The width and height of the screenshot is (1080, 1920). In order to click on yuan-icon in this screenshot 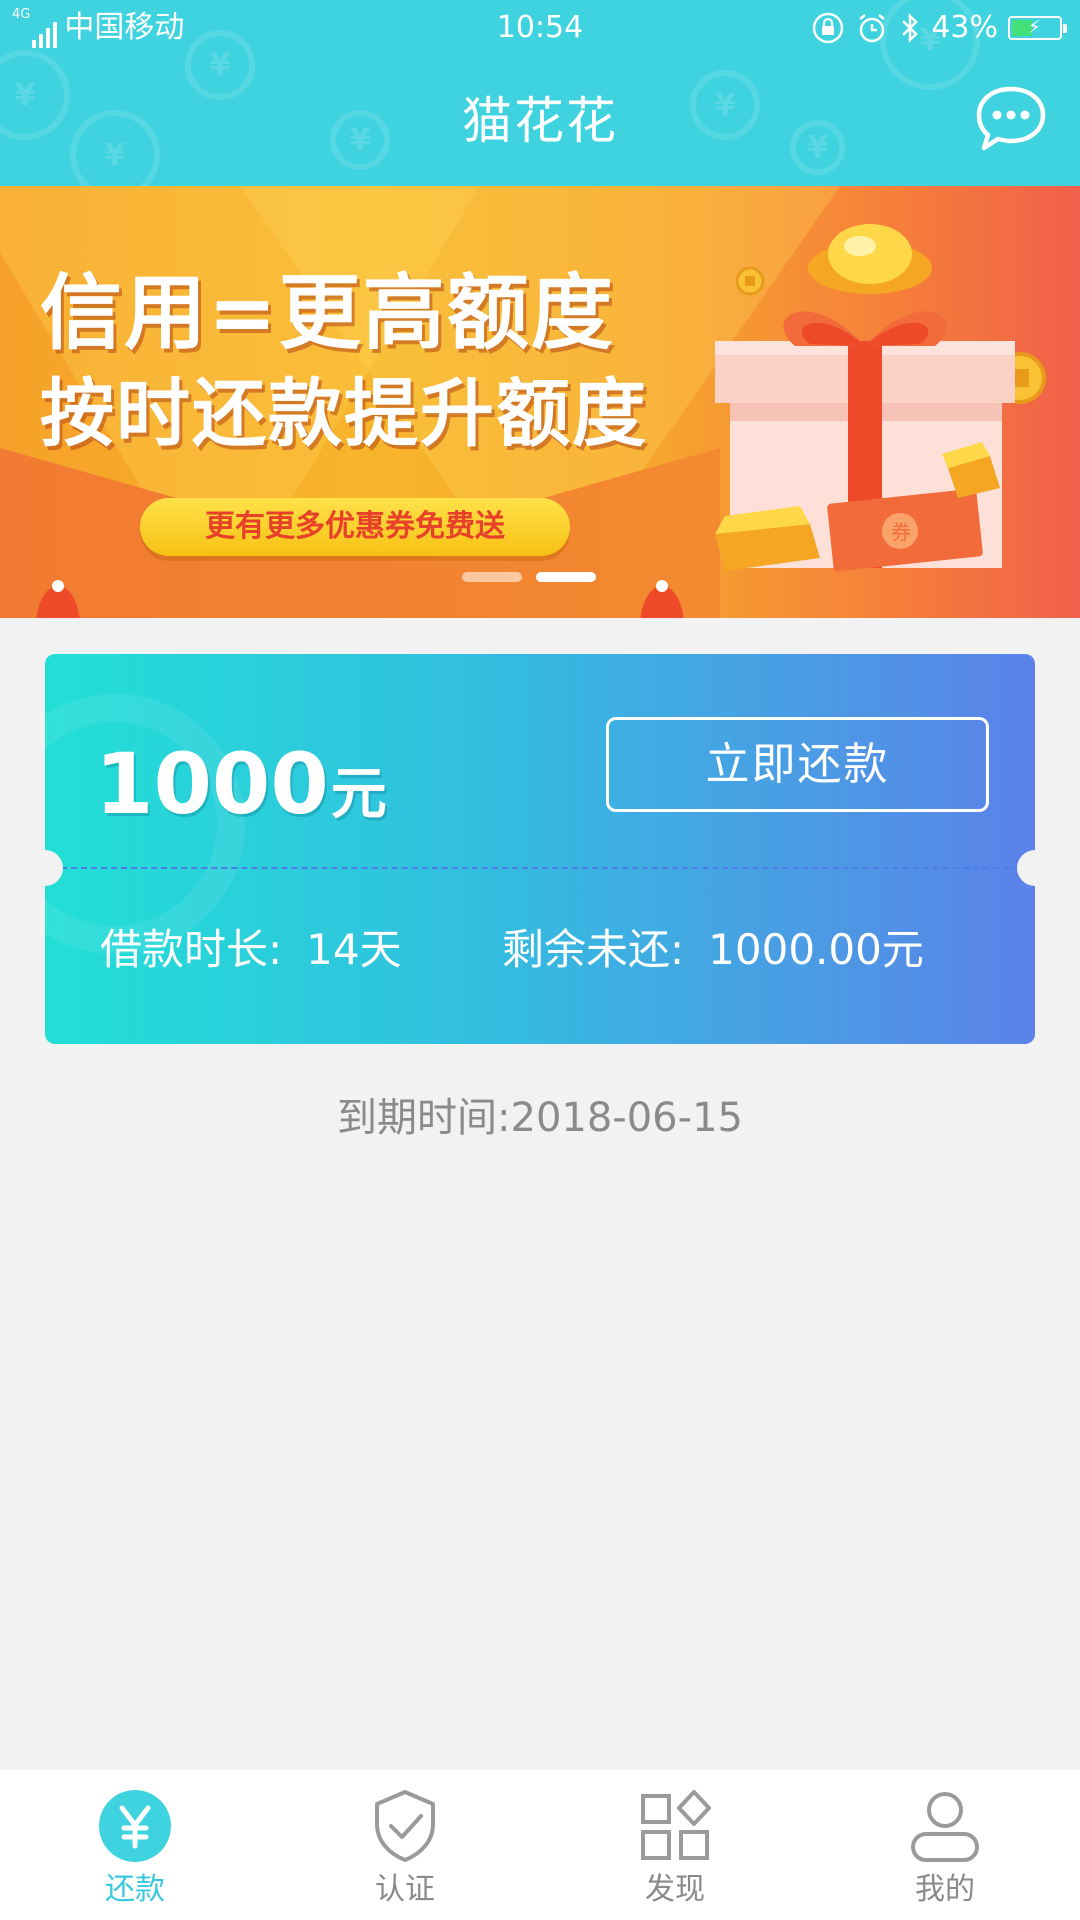, I will do `click(135, 1826)`.